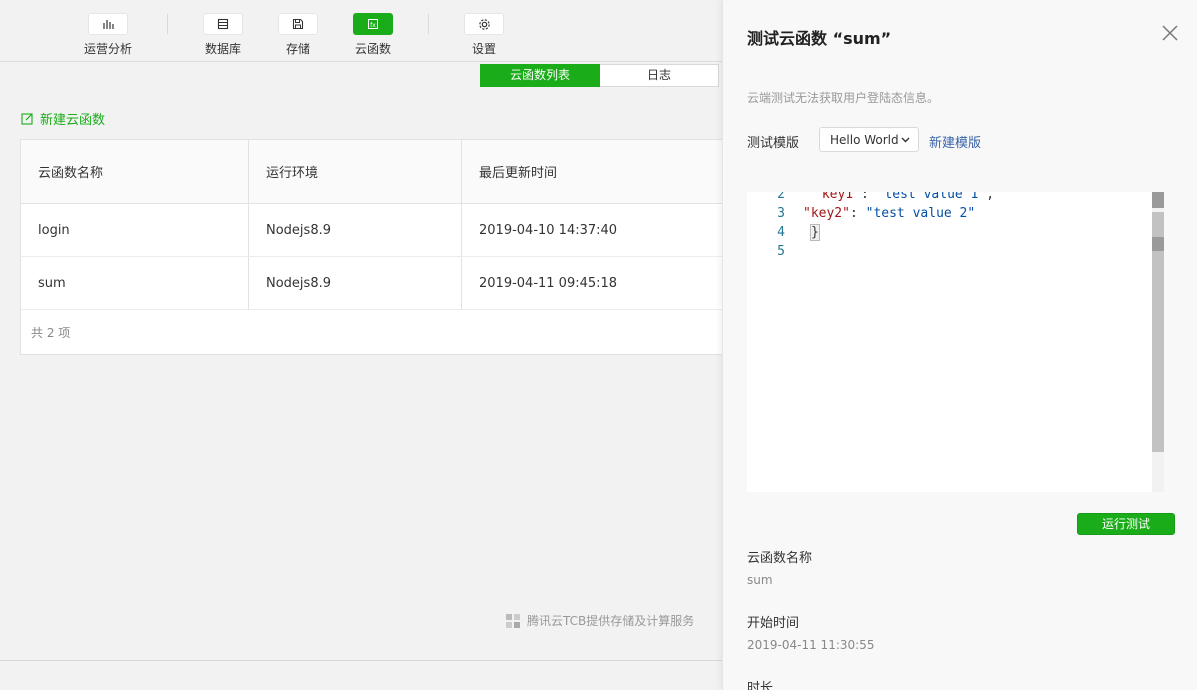 The width and height of the screenshot is (1201, 690). What do you see at coordinates (483, 49) in the screenshot?
I see `toolbar-label: 设置` at bounding box center [483, 49].